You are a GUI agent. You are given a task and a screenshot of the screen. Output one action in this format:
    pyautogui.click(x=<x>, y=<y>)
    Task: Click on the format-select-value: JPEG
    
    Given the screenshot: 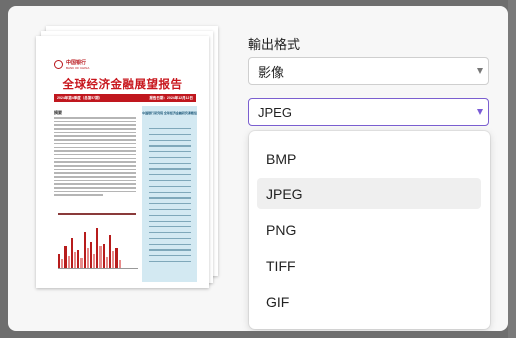 What is the action you would take?
    pyautogui.click(x=275, y=112)
    